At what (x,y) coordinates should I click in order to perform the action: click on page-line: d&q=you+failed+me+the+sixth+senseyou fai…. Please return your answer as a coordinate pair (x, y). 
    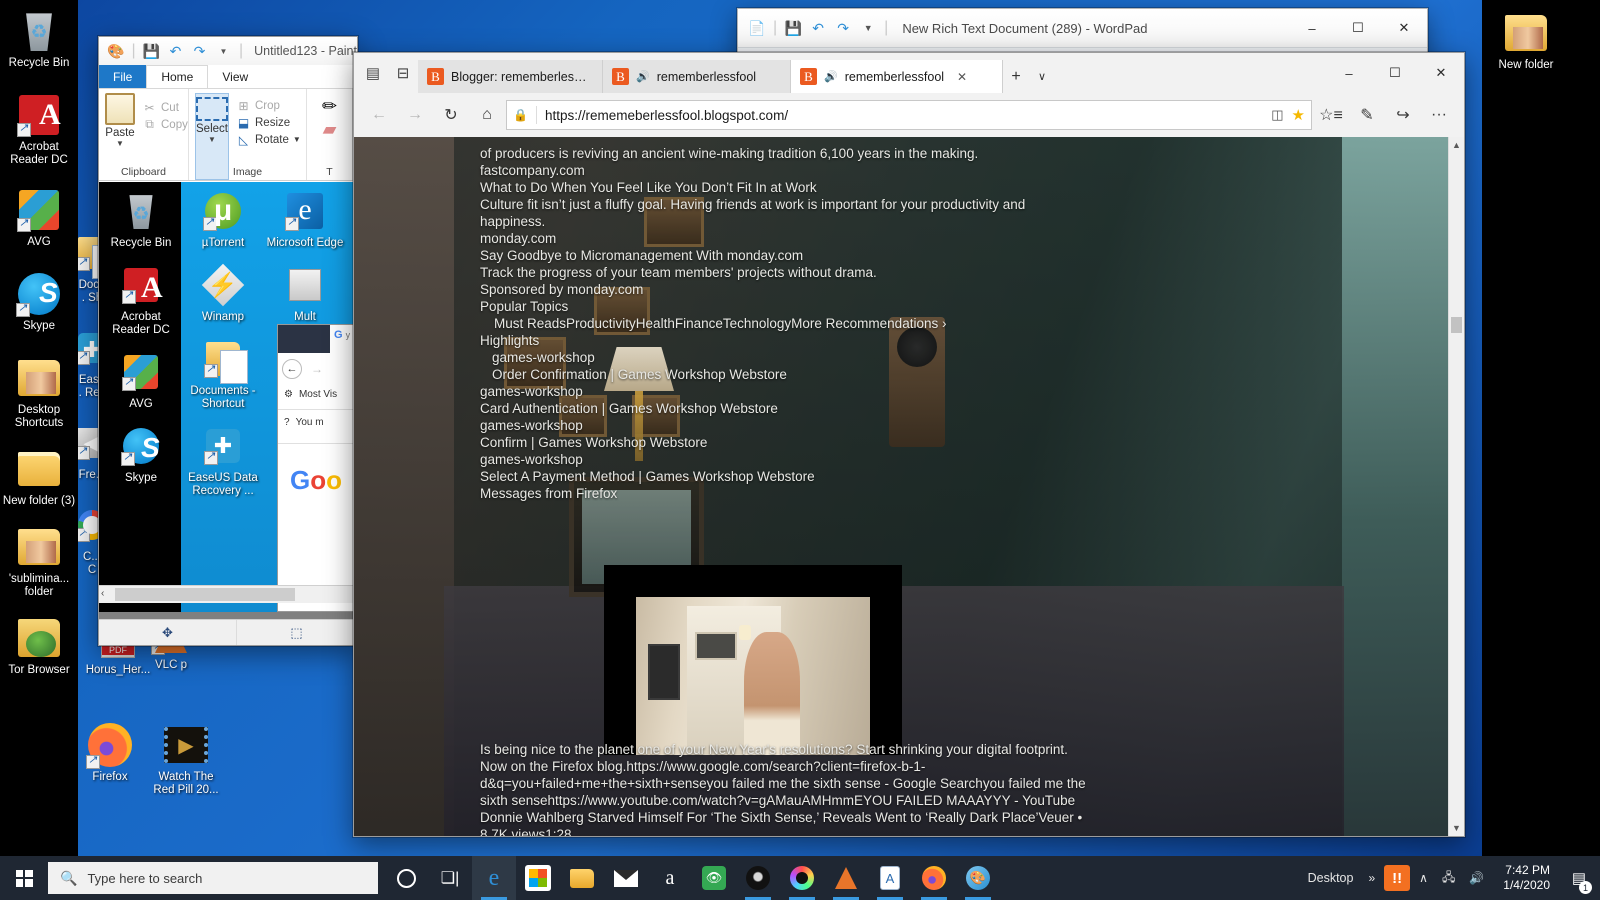
    Looking at the image, I should click on (957, 783).